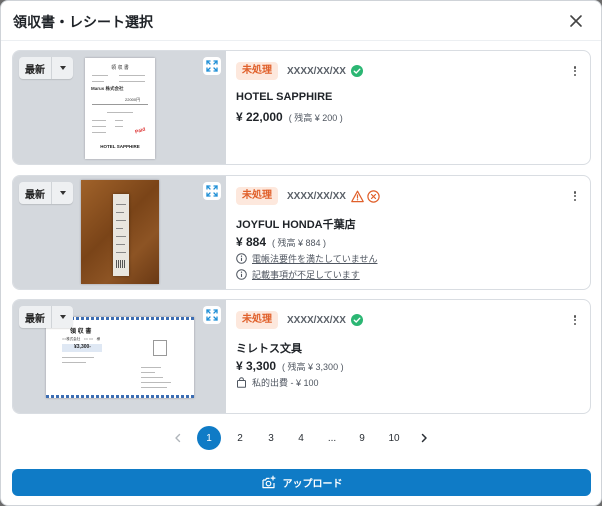  I want to click on private-expense-note: 私的出費 - ¥ 100, so click(277, 382).